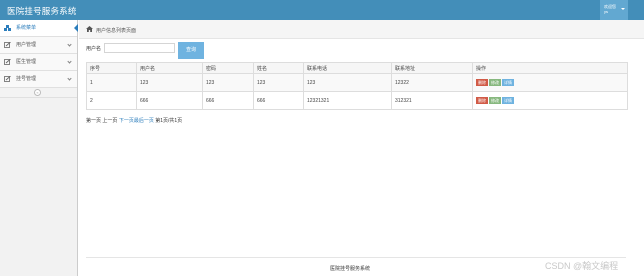  Describe the element at coordinates (38, 45) in the screenshot. I see `sidebar-item-user-management: 用户管理` at that location.